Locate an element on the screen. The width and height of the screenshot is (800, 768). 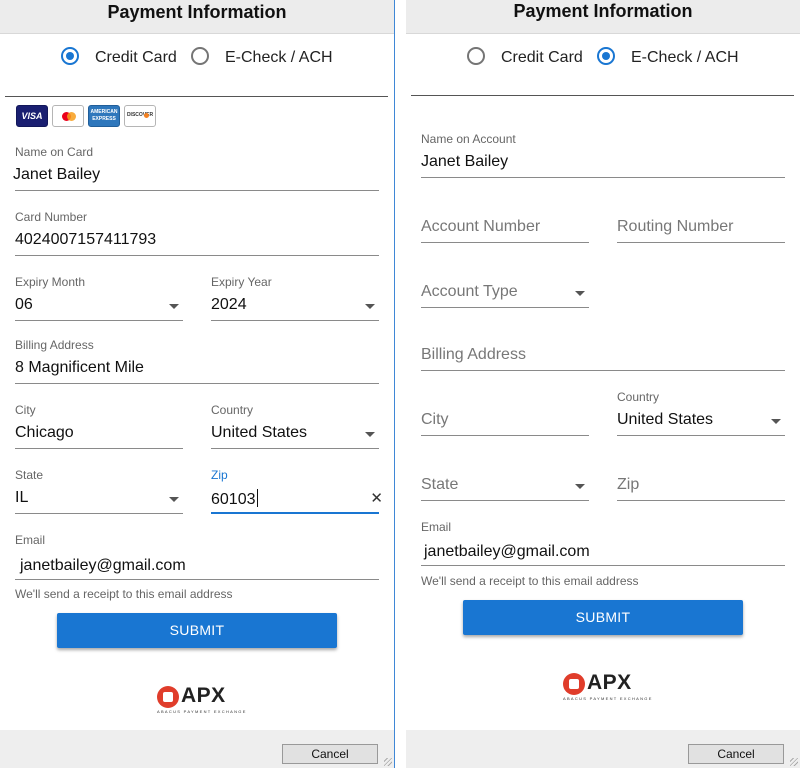
billing-address-field: Billing Address 8 Magnificent Mile is located at coordinates (197, 368).